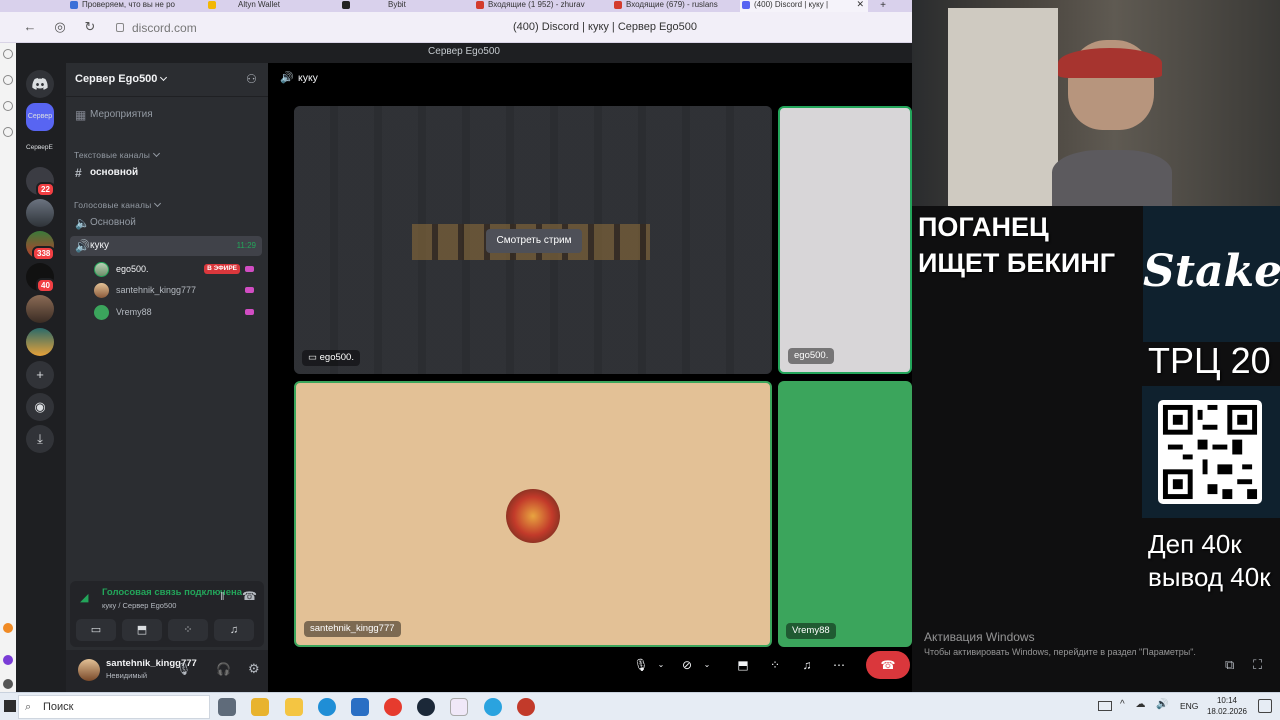 The width and height of the screenshot is (1280, 720). Describe the element at coordinates (249, 269) in the screenshot. I see `camera-icon` at that location.